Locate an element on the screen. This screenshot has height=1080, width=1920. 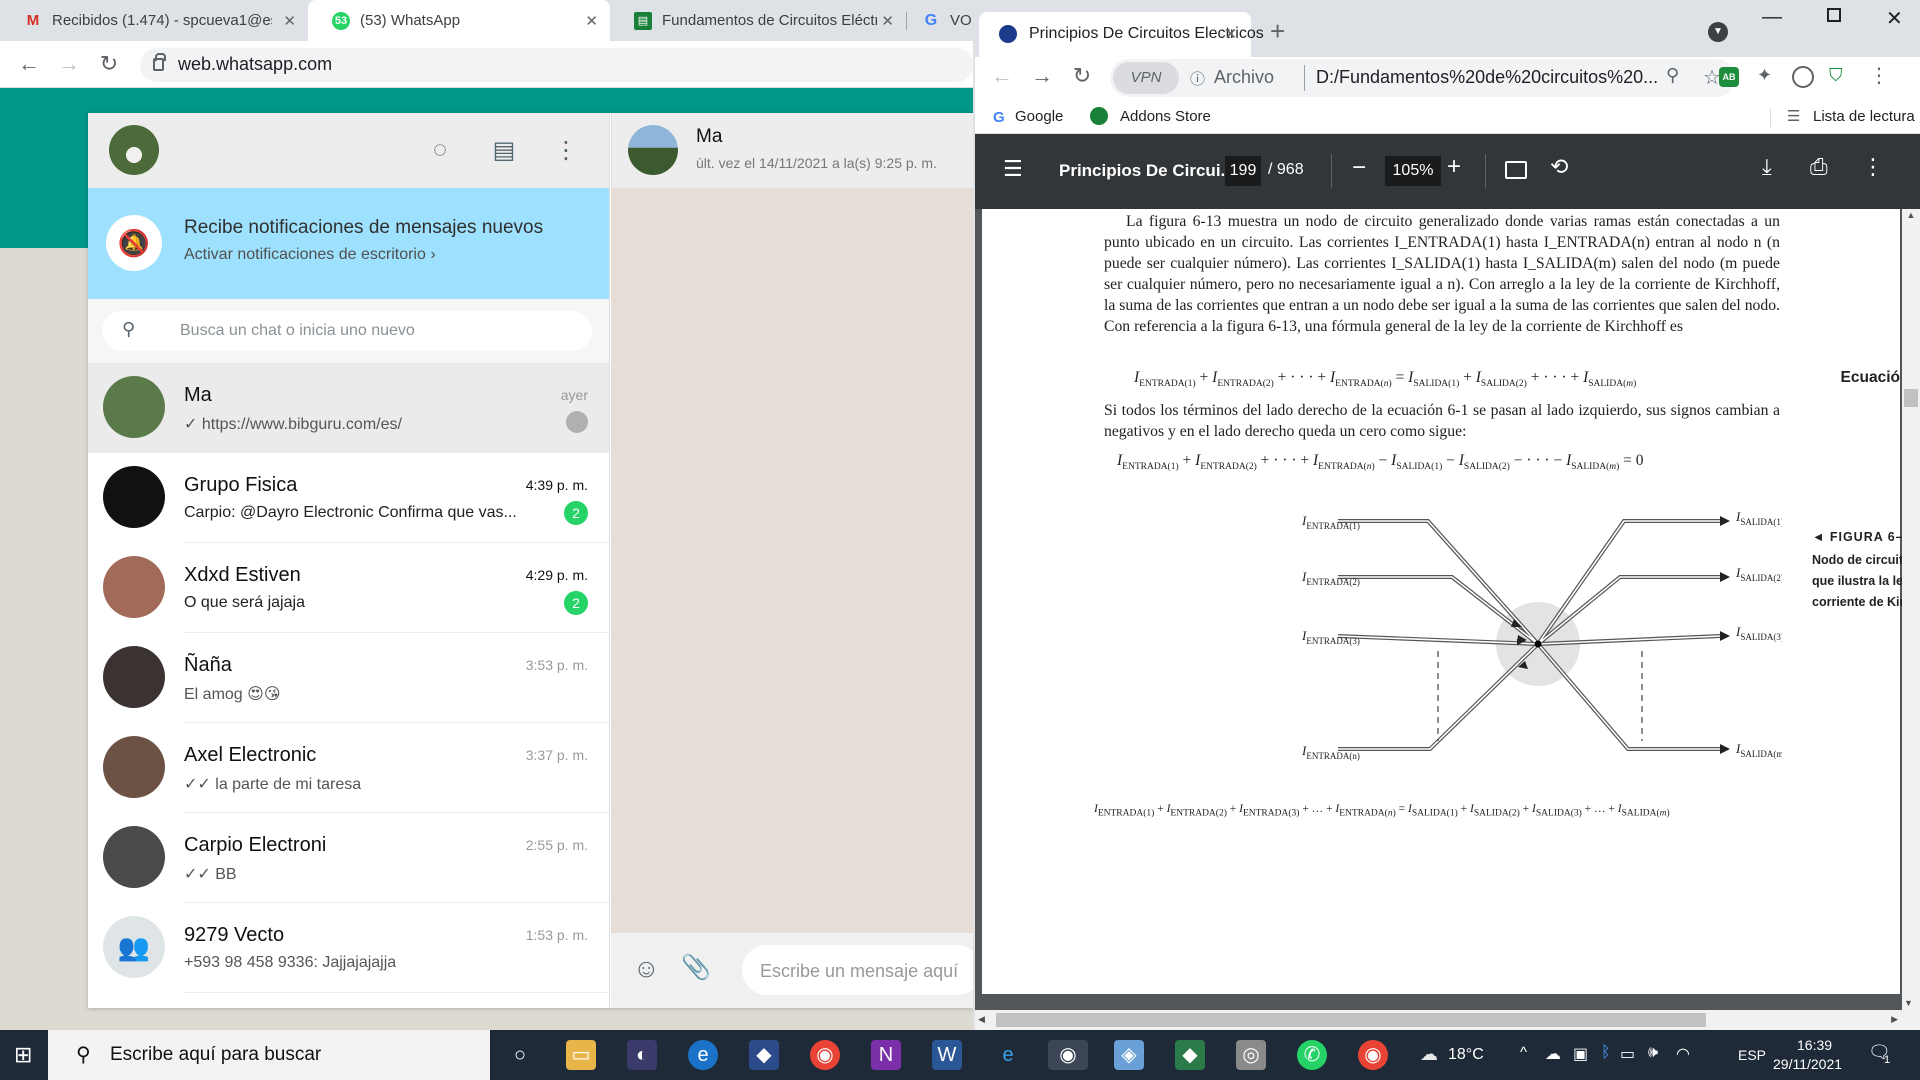
search-input: ⚲ Busca un chat o inicia uno nuevo is located at coordinates (347, 331).